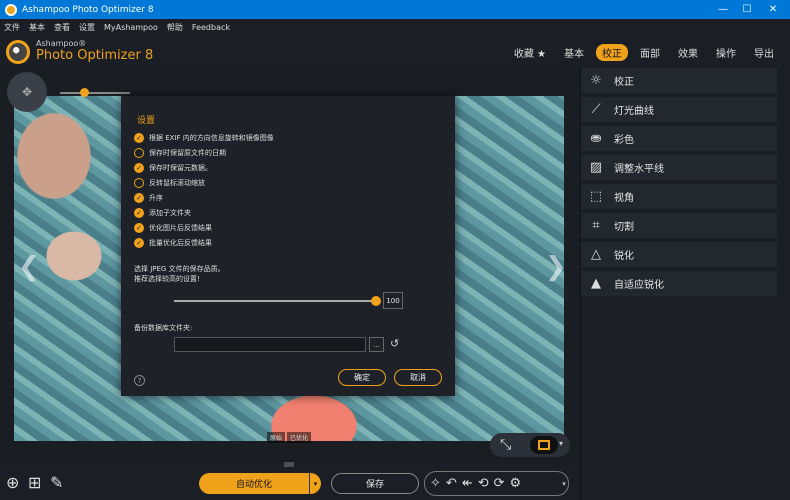 Image resolution: width=790 pixels, height=500 pixels. I want to click on tool-label: 锐化, so click(624, 256).